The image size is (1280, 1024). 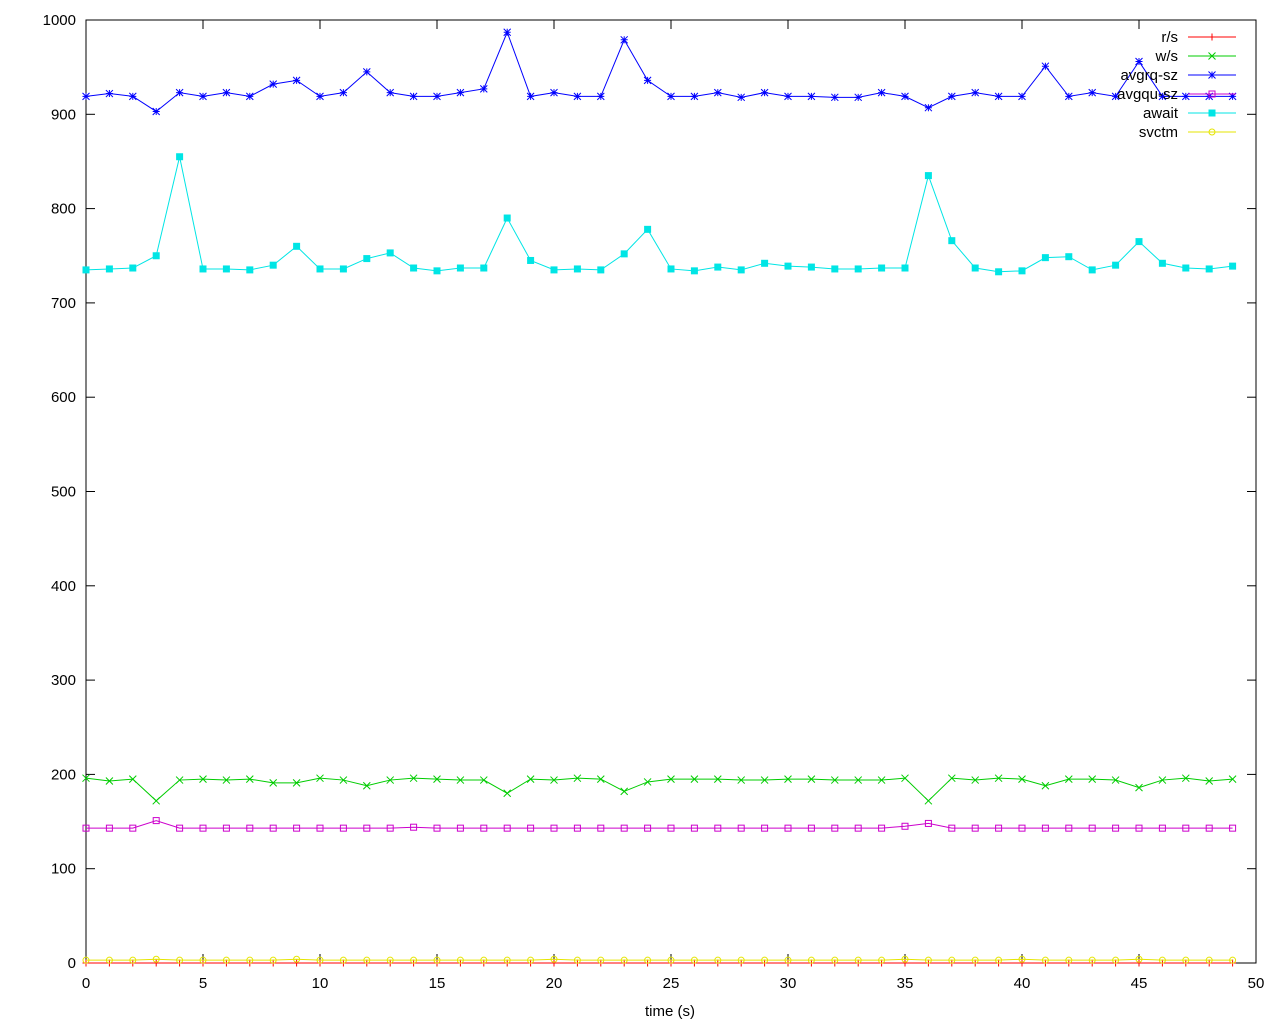 I want to click on x-tick-label: 15, so click(x=437, y=983).